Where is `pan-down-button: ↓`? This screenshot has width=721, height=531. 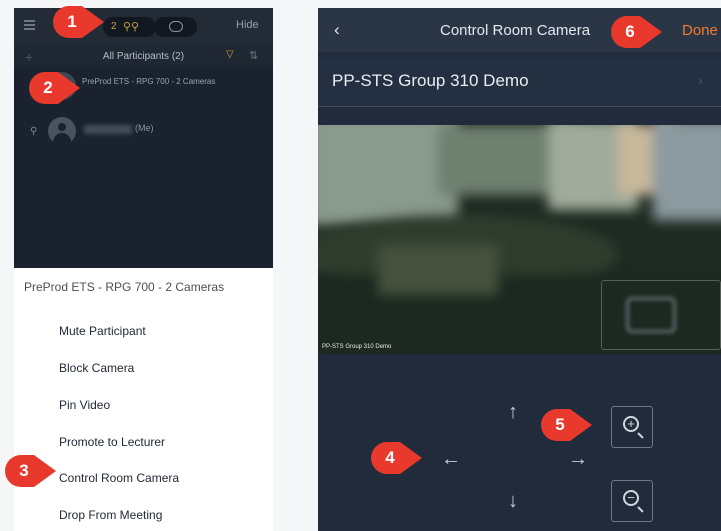
pan-down-button: ↓ is located at coordinates (513, 501).